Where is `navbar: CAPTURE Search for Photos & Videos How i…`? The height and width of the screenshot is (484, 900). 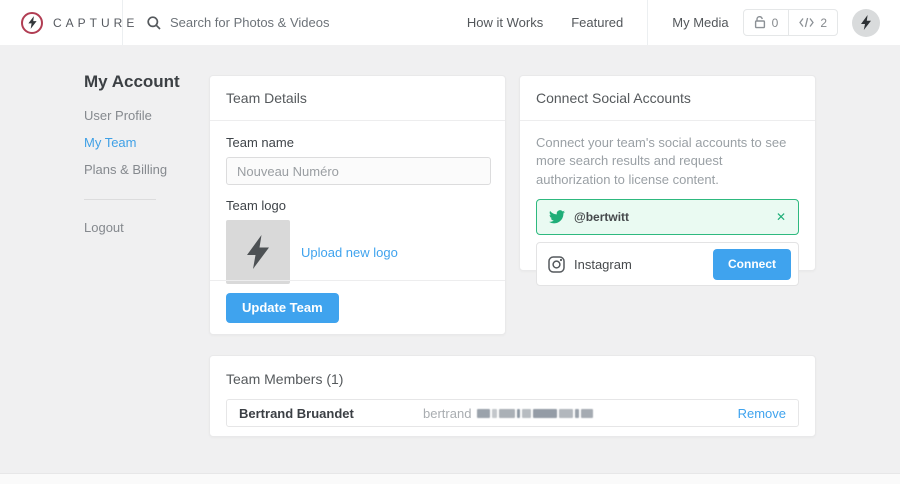
navbar: CAPTURE Search for Photos & Videos How i… is located at coordinates (450, 22).